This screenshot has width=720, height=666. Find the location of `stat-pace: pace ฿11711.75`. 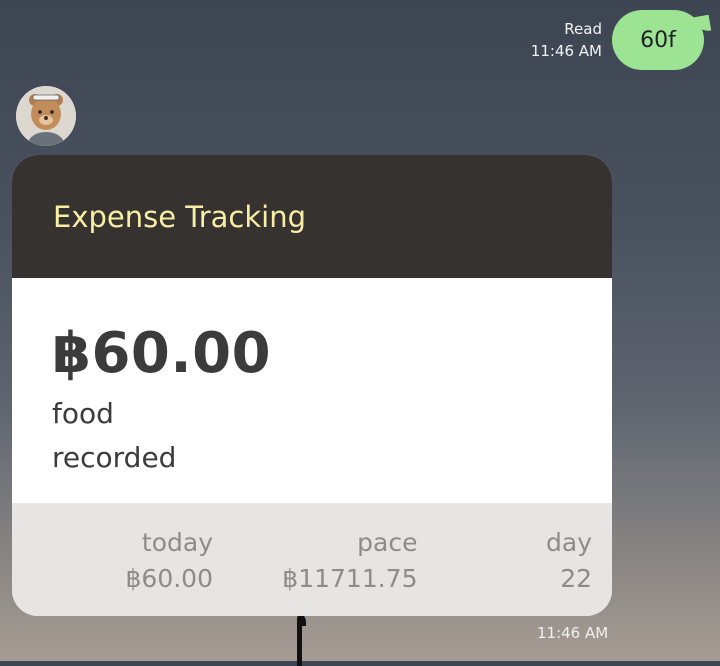

stat-pace: pace ฿11711.75 is located at coordinates (343, 570).